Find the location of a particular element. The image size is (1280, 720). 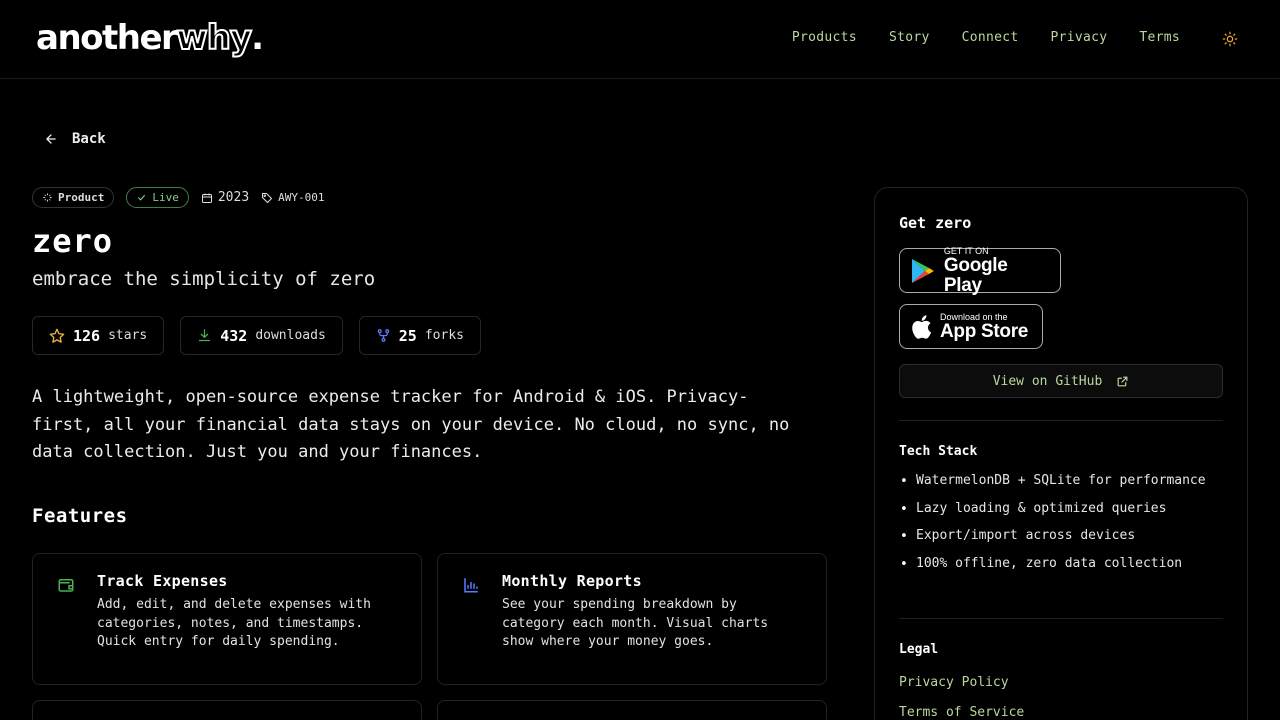

nav-story: Story is located at coordinates (909, 37).